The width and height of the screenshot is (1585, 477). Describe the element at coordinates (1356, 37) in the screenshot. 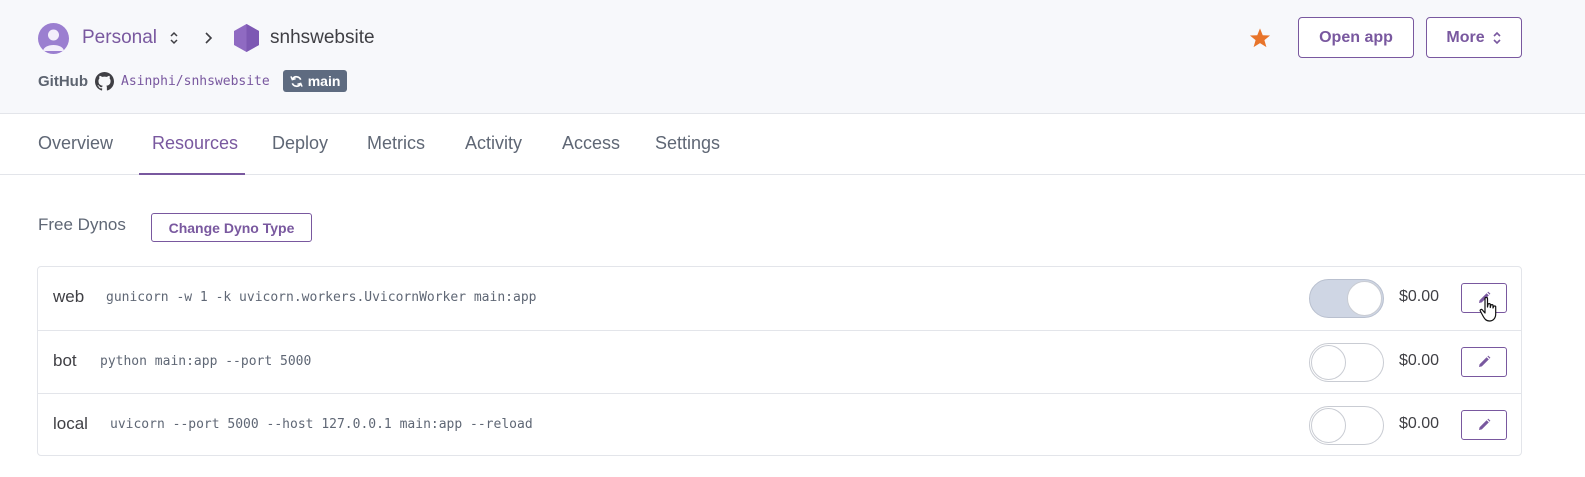

I see `open-app-button: Open app` at that location.